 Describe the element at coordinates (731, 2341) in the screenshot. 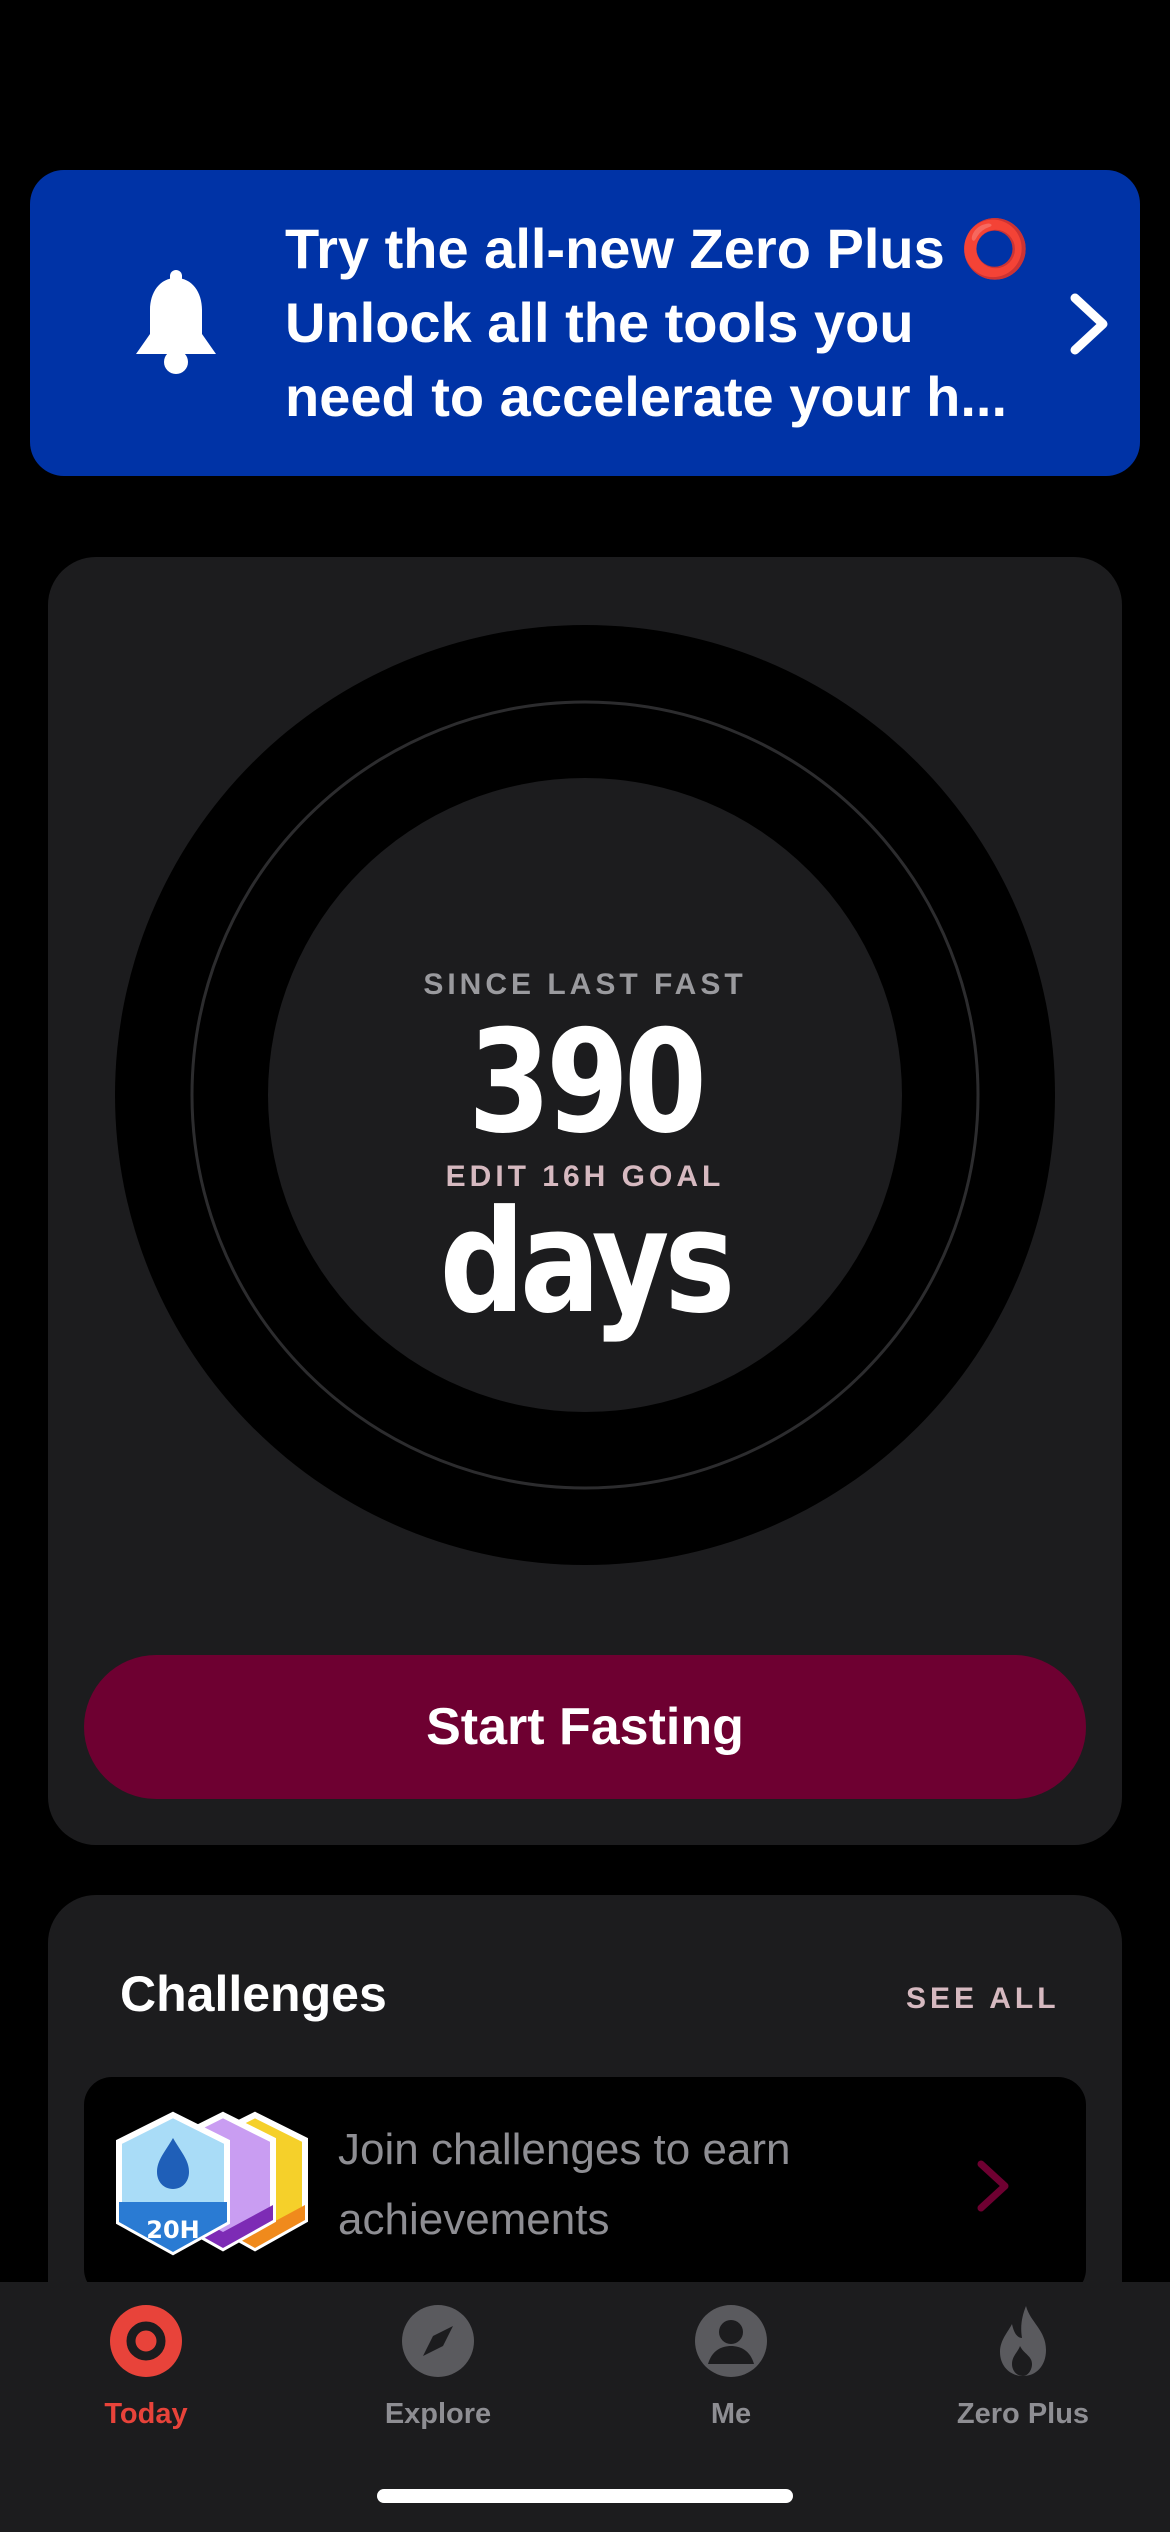

I see `person-icon` at that location.